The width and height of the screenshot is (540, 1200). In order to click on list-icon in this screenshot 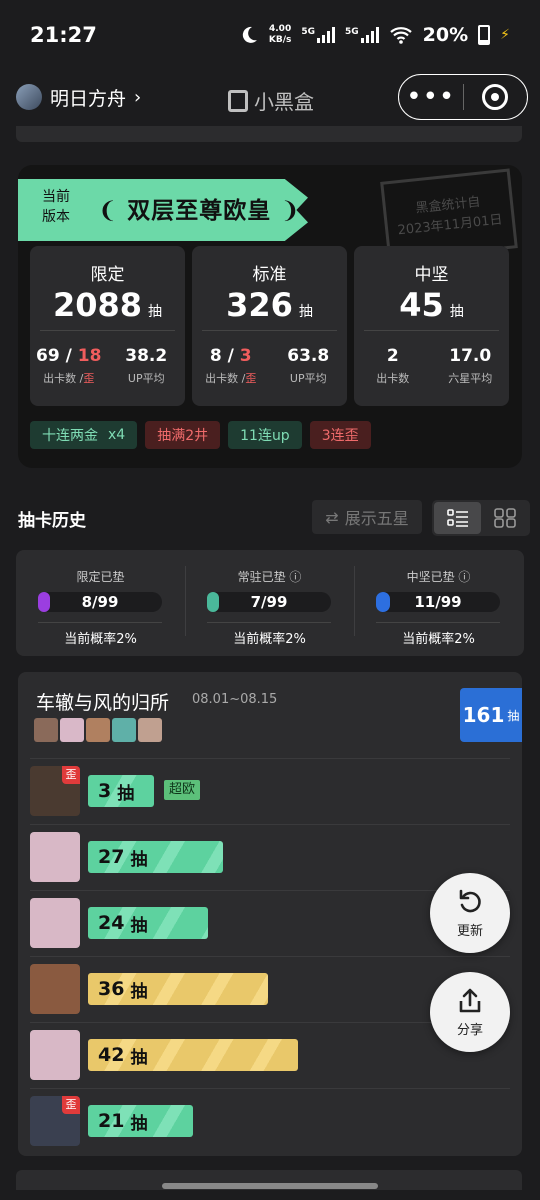, I will do `click(457, 518)`.